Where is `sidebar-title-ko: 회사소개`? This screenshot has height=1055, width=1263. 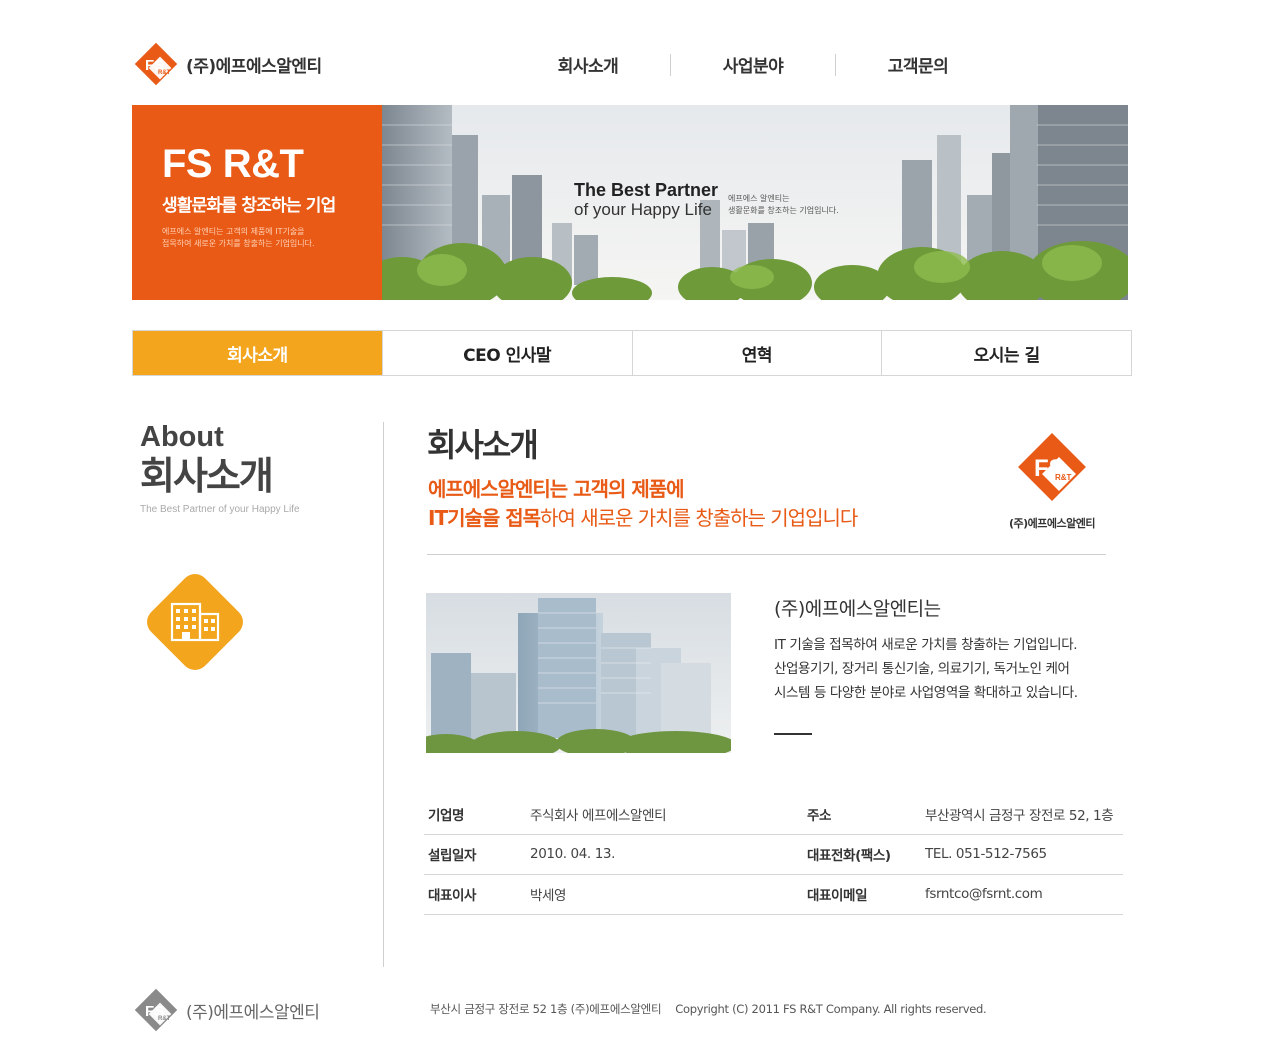
sidebar-title-ko: 회사소개 is located at coordinates (207, 476).